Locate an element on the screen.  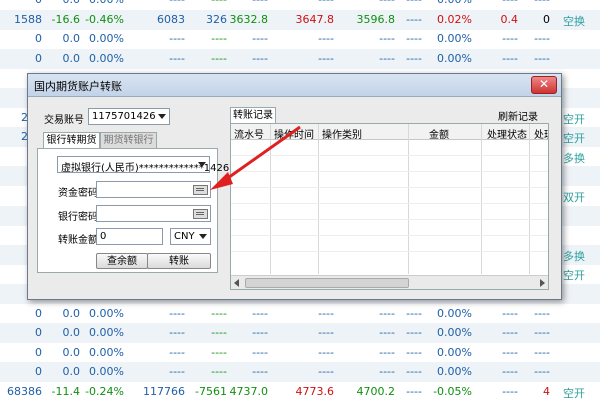
quote-cell-c6: 4737.0 is located at coordinates (249, 391).